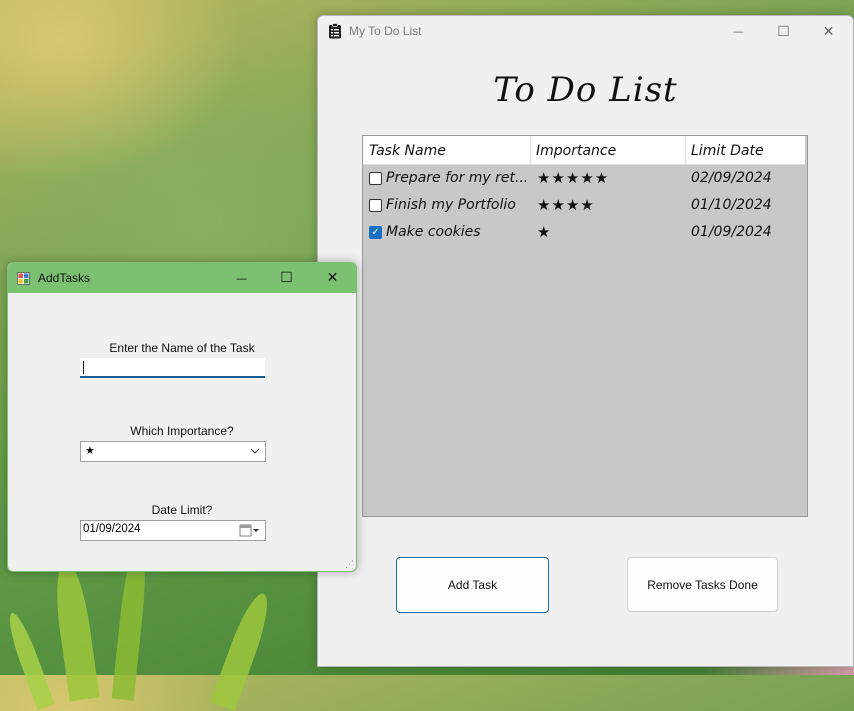 This screenshot has width=854, height=711. Describe the element at coordinates (335, 31) in the screenshot. I see `clipboard-list-icon` at that location.